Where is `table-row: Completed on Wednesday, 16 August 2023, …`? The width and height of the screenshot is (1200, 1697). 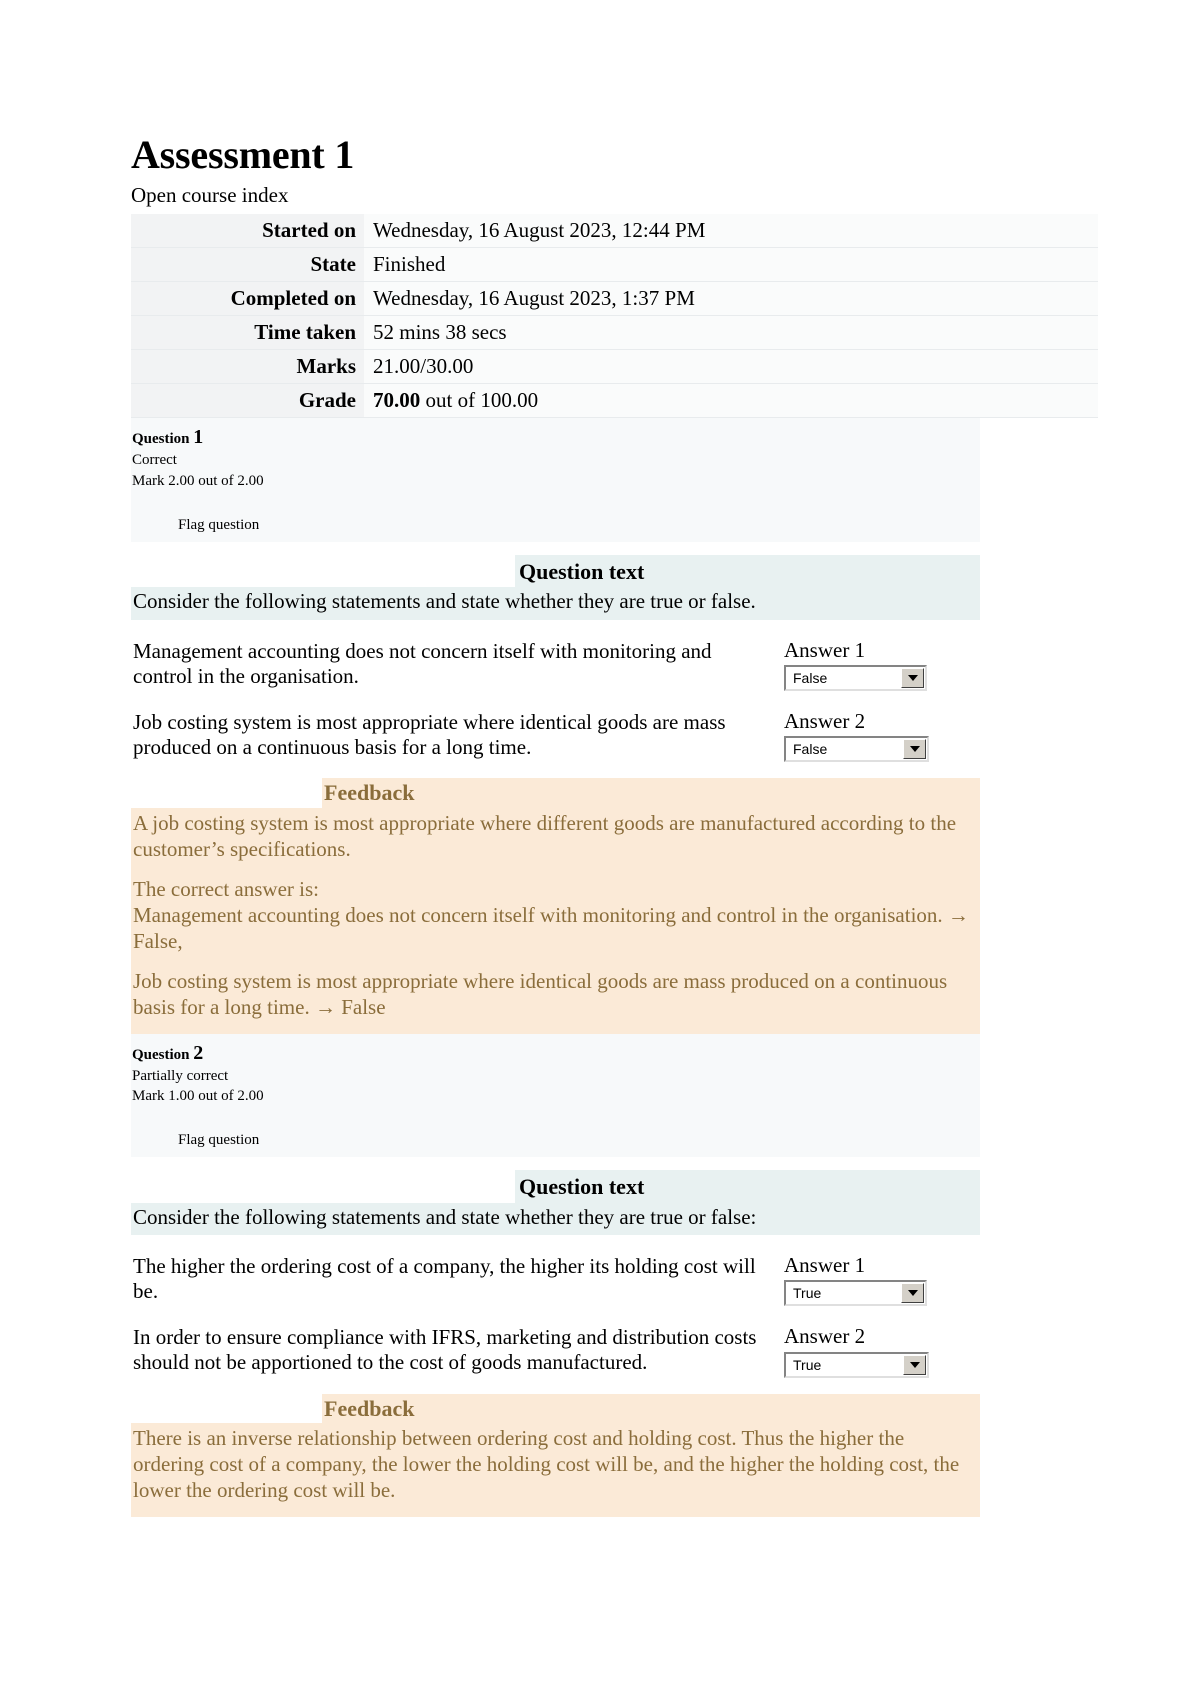 table-row: Completed on Wednesday, 16 August 2023, … is located at coordinates (614, 298).